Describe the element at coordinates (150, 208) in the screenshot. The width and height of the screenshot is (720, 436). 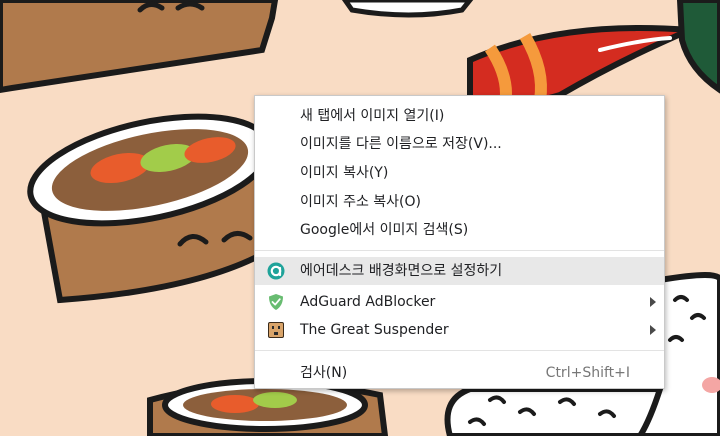
I see `sushi-roll-center` at that location.